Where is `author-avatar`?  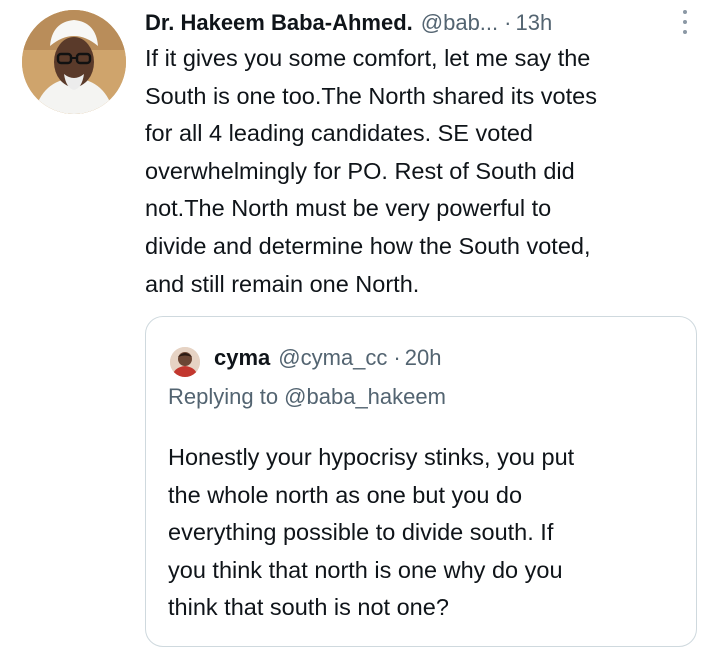 author-avatar is located at coordinates (74, 62).